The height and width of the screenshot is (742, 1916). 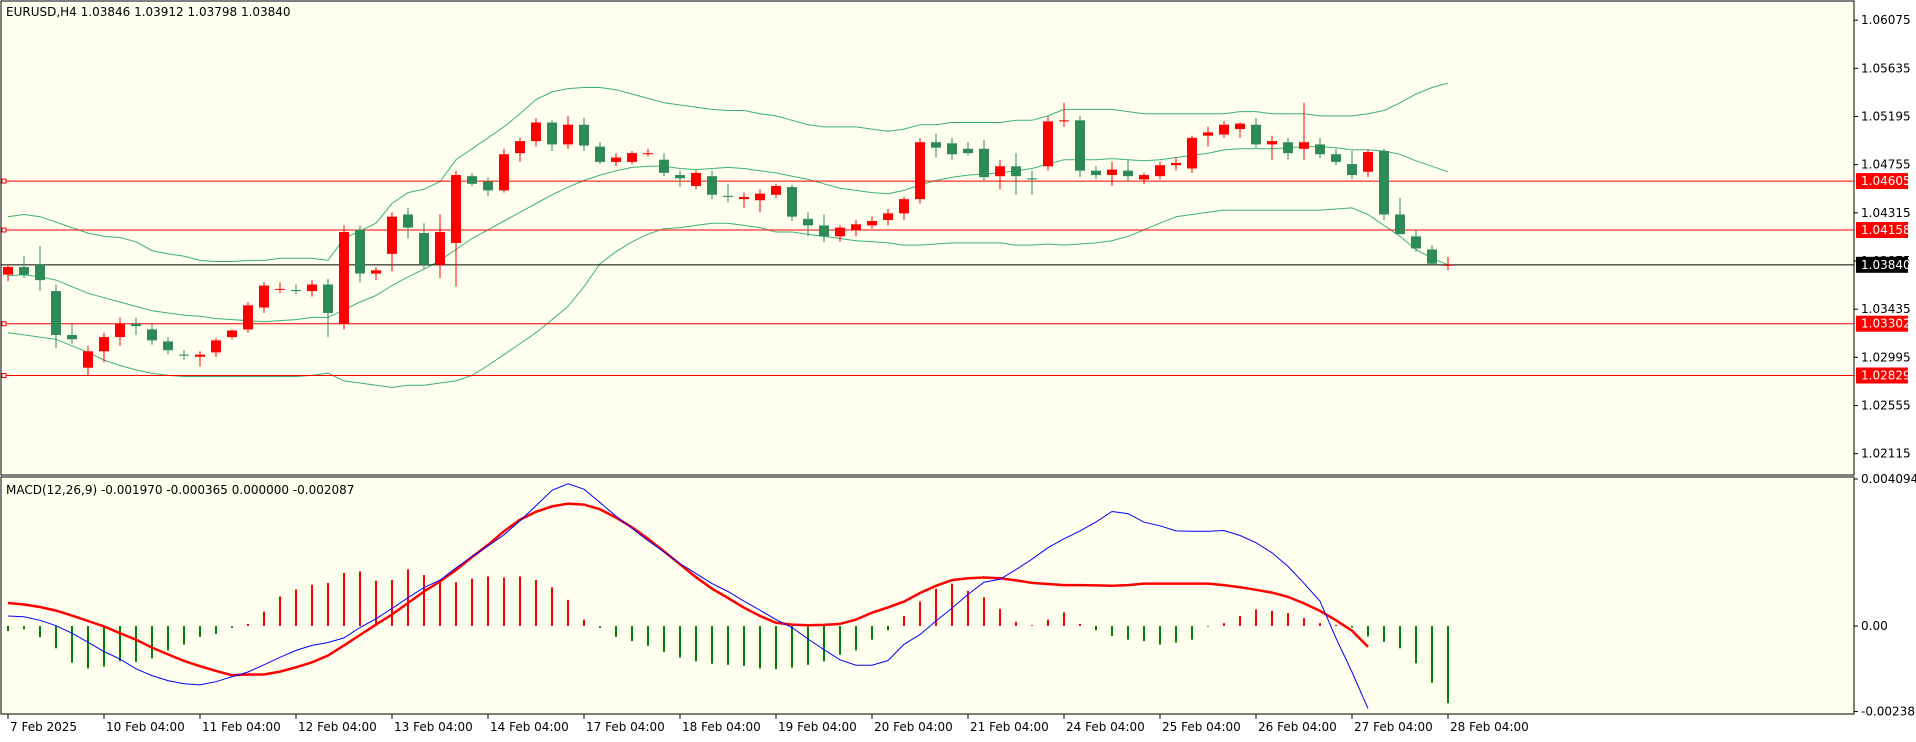 I want to click on time-axis-label: 12 Feb 04:00, so click(x=337, y=727).